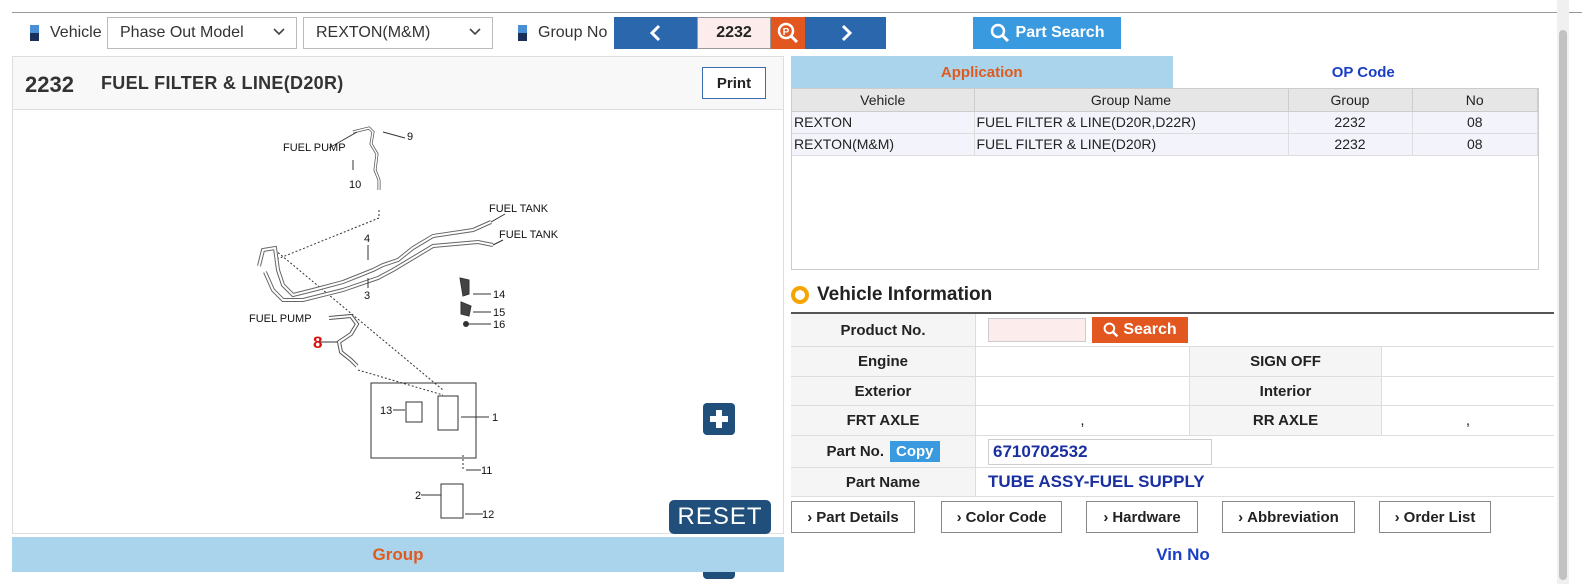 The height and width of the screenshot is (584, 1595). What do you see at coordinates (845, 33) in the screenshot?
I see `next-group-button` at bounding box center [845, 33].